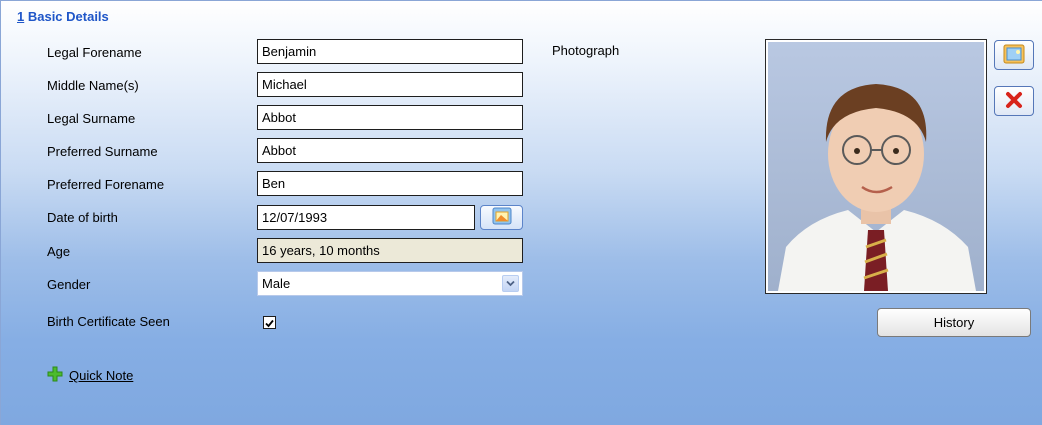  I want to click on chevron-down-icon, so click(510, 283).